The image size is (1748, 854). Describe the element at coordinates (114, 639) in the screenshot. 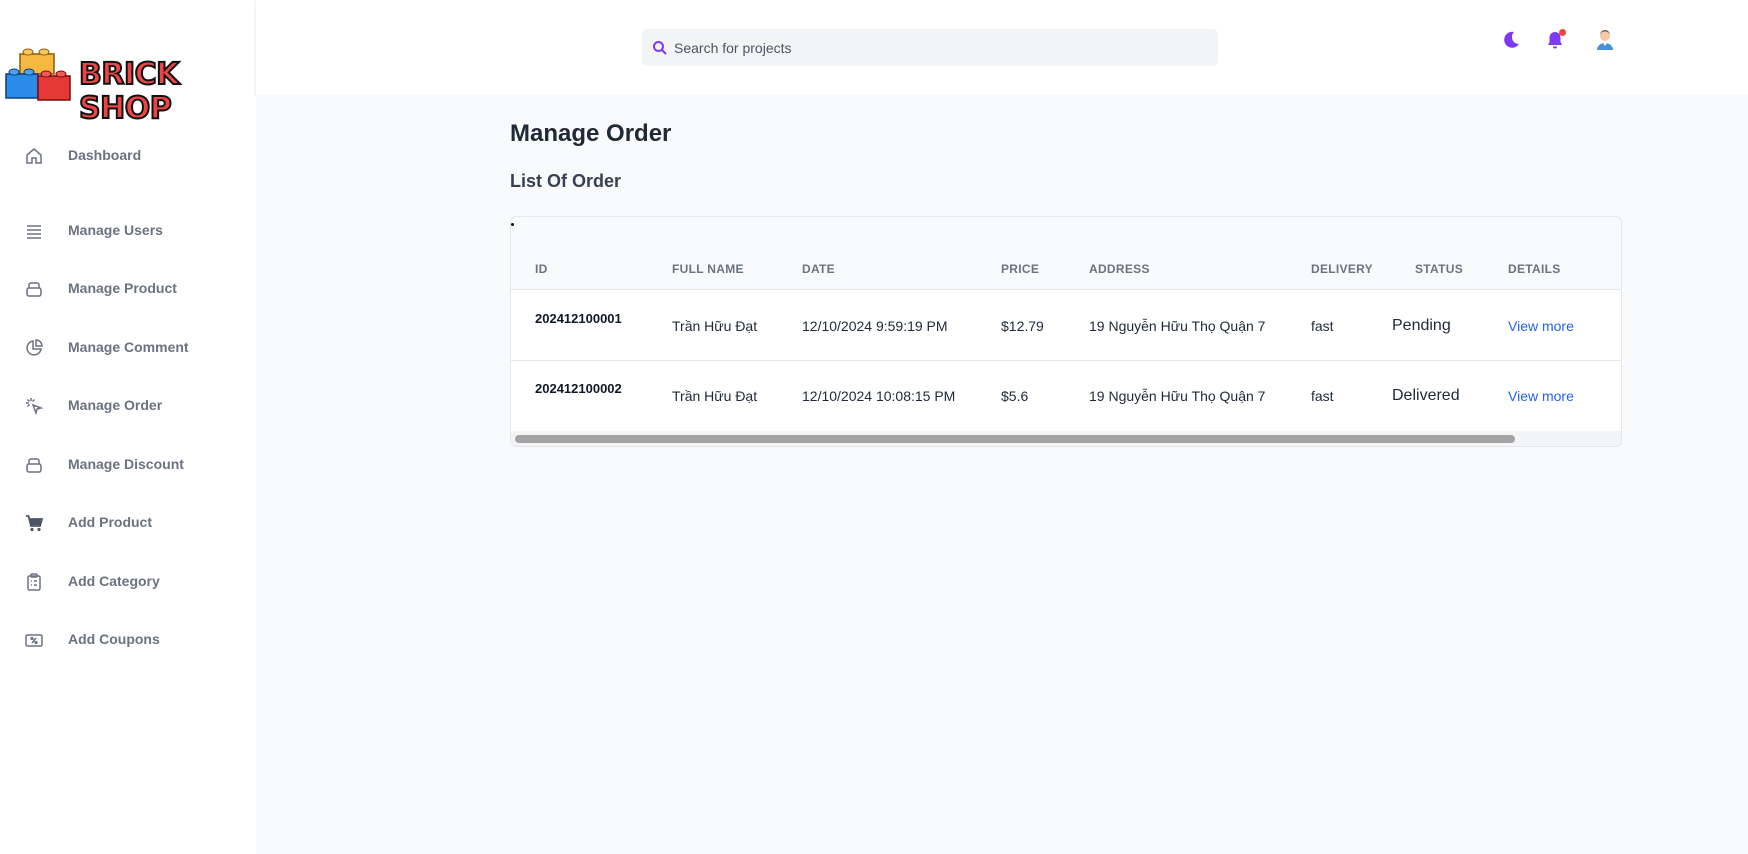

I see `sidebar-item-label: Add Coupons` at that location.